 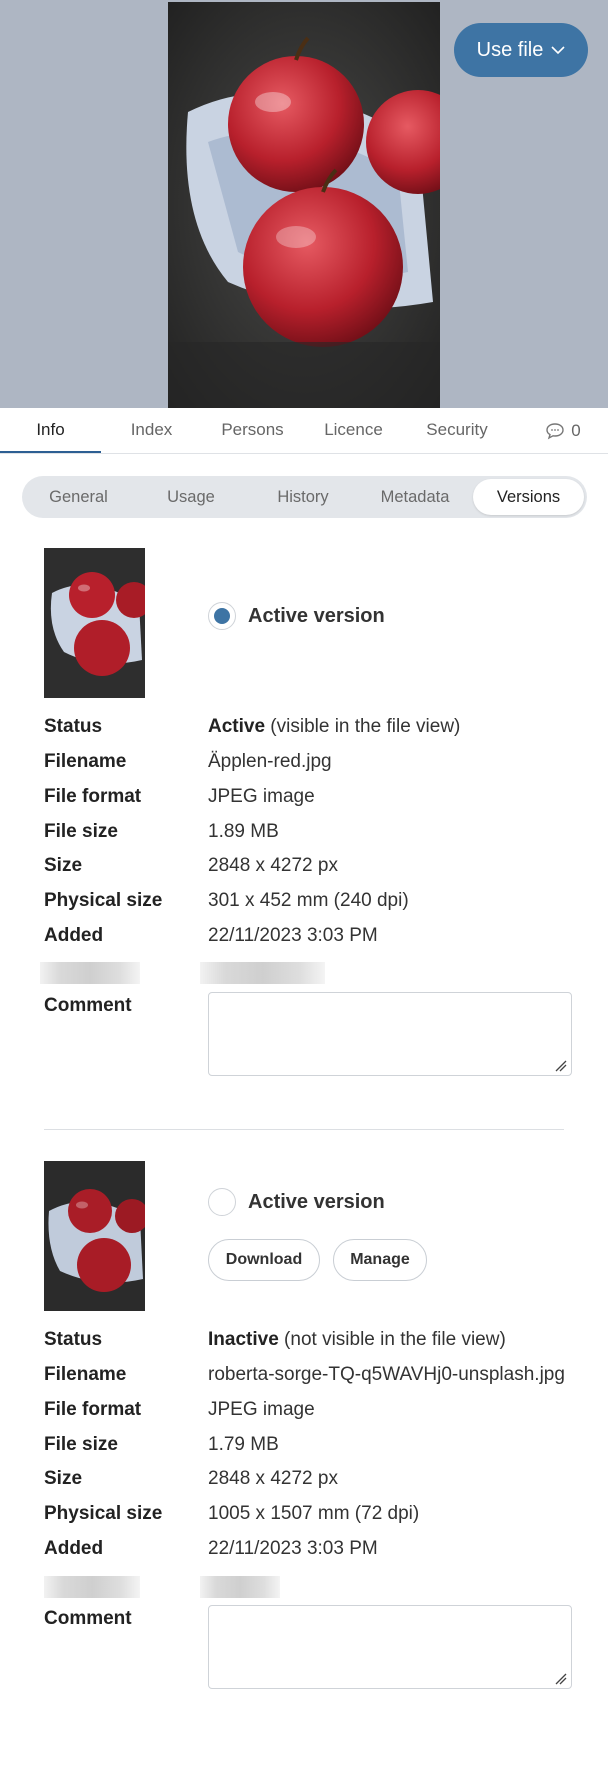 I want to click on subtab-versions: Versions, so click(x=528, y=497).